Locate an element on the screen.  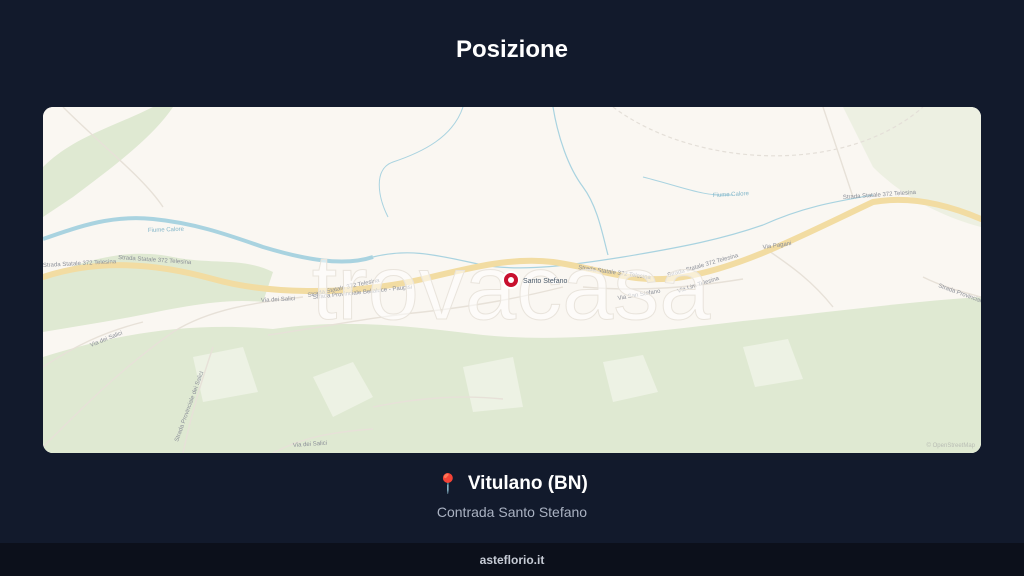
footer-site: asteflorio.it is located at coordinates (512, 560).